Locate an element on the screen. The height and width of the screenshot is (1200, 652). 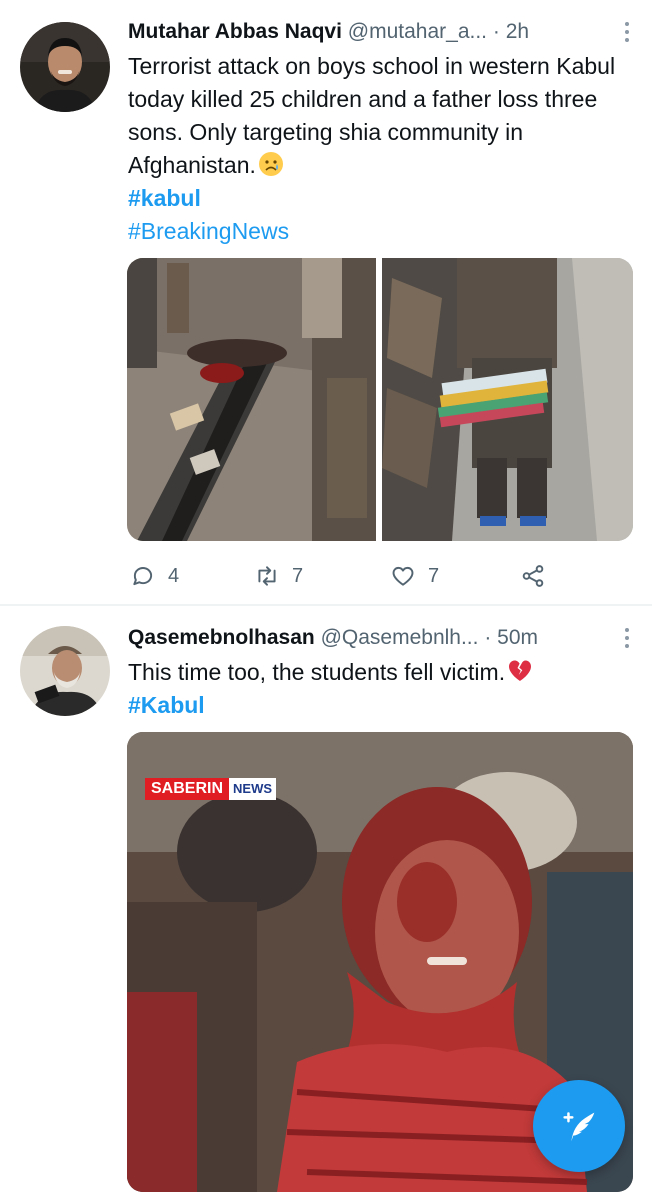
reply-count: 4 is located at coordinates (174, 575).